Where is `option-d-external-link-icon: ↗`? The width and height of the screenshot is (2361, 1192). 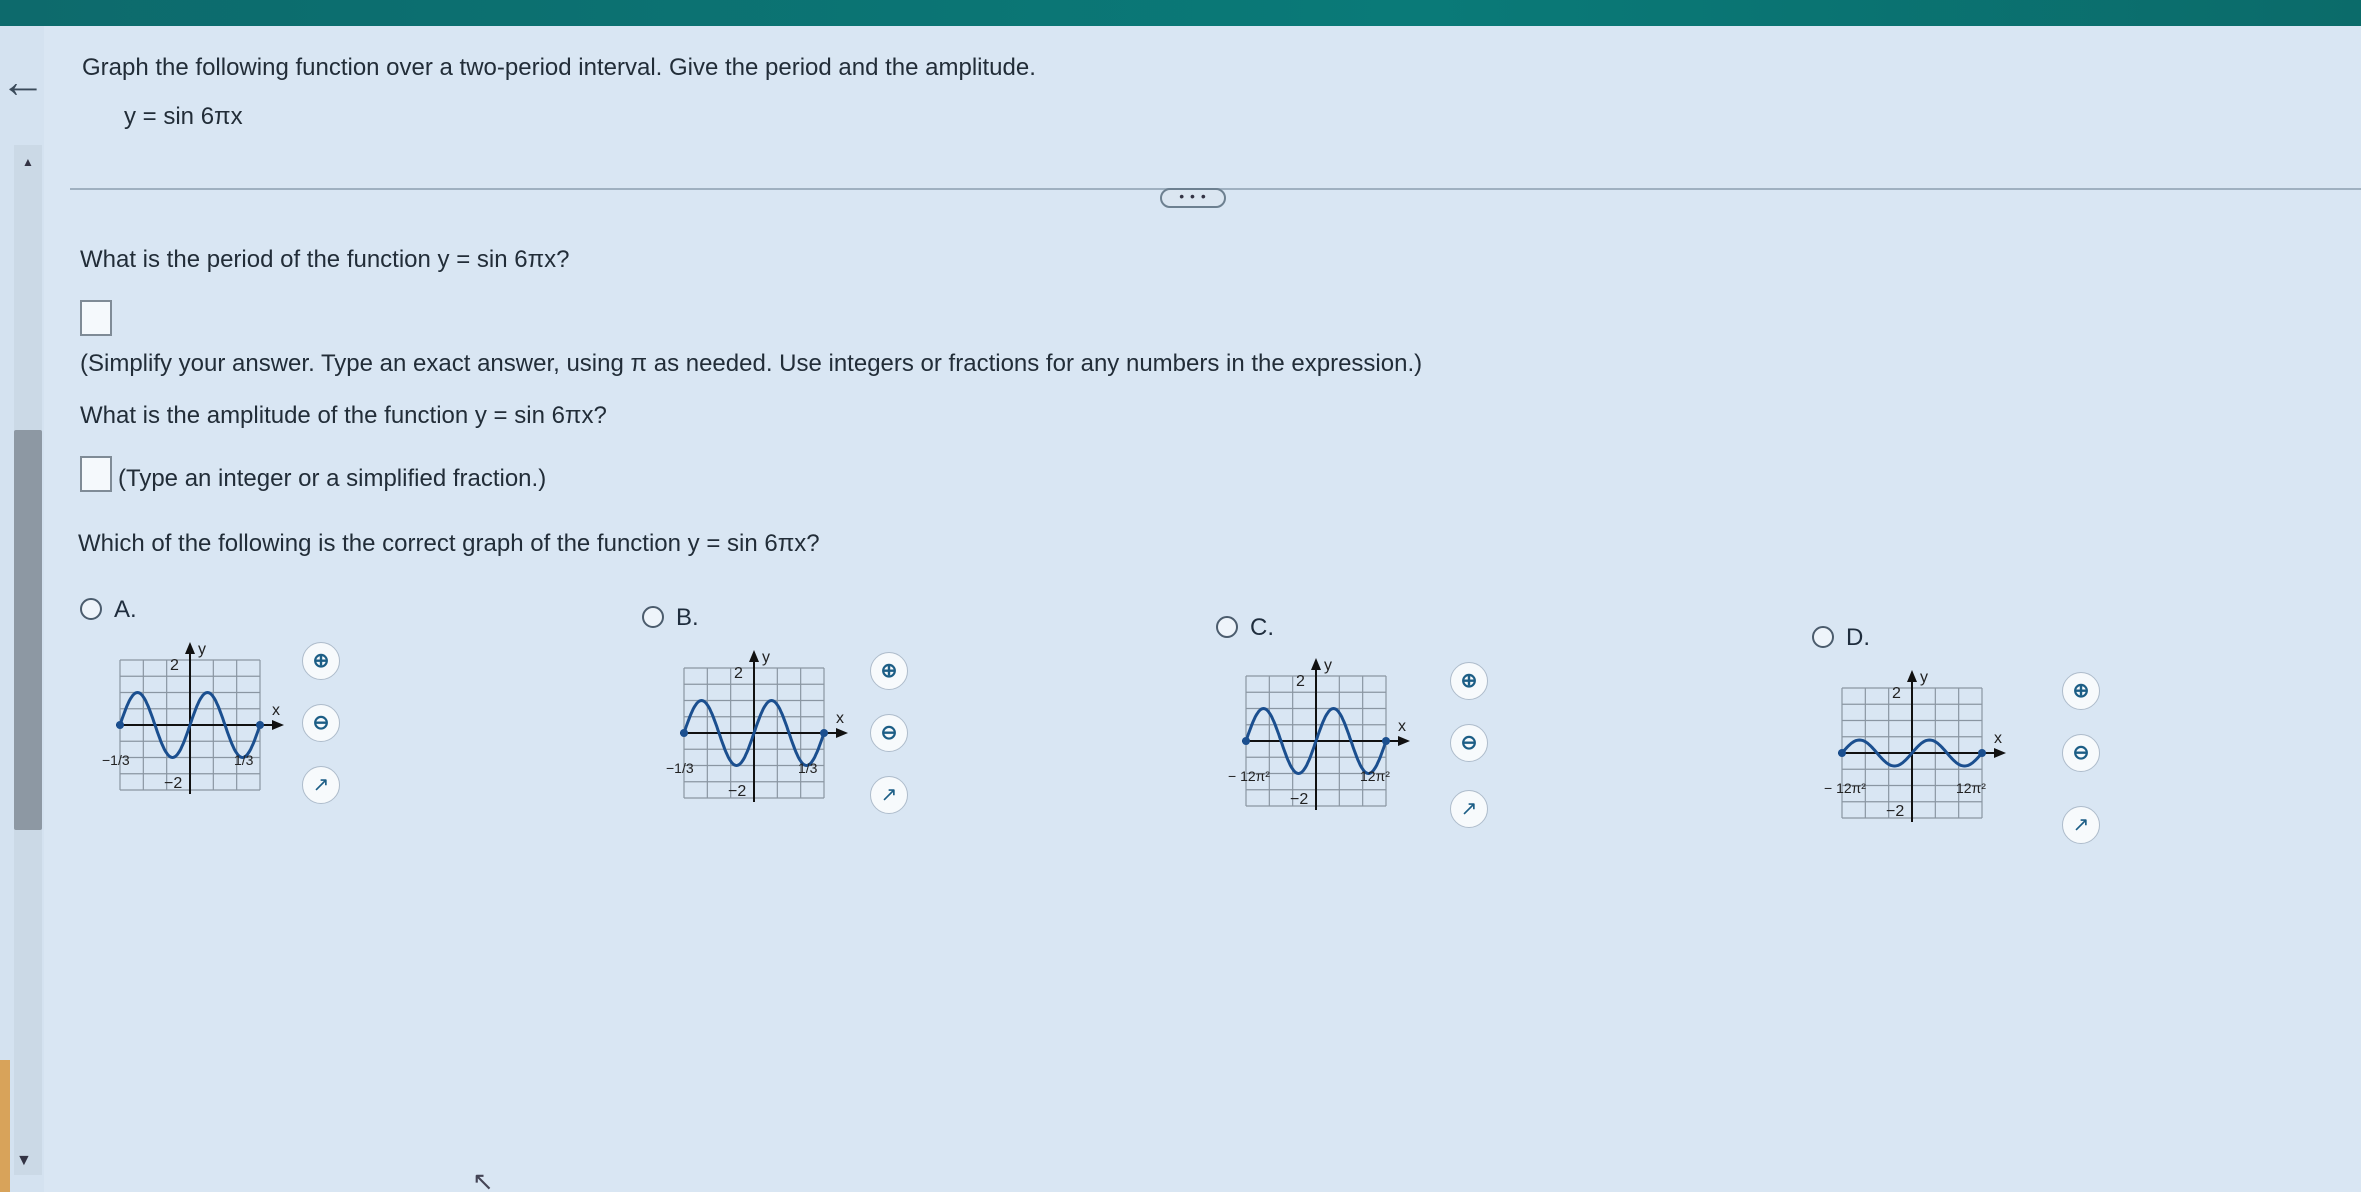
option-d-external-link-icon: ↗ is located at coordinates (2081, 825).